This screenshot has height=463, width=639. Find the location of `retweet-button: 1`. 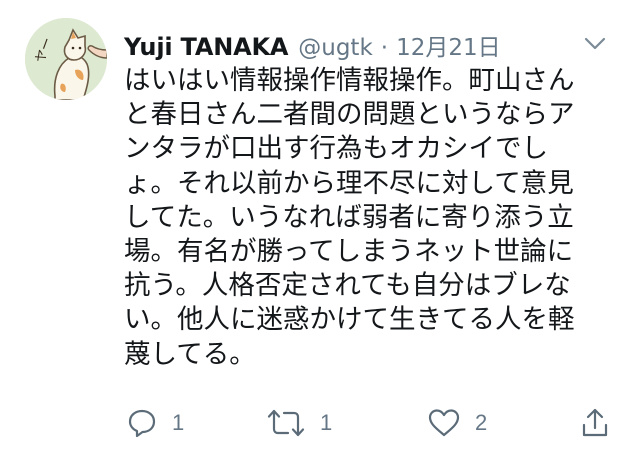

retweet-button: 1 is located at coordinates (299, 423).